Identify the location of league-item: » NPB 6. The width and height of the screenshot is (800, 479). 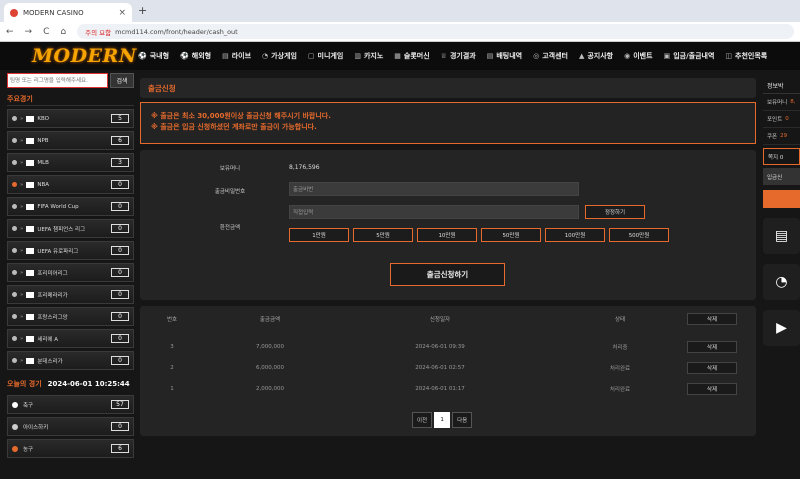
(70, 140).